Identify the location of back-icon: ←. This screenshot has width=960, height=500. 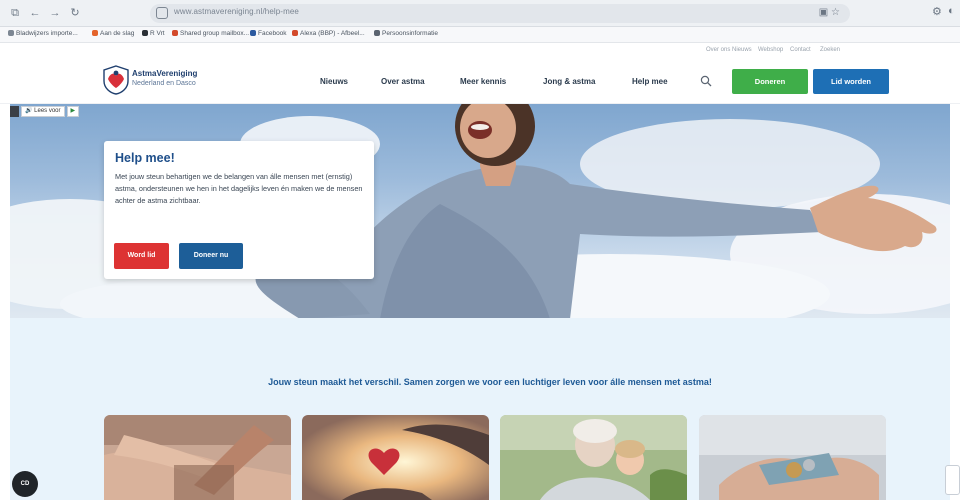
(35, 13).